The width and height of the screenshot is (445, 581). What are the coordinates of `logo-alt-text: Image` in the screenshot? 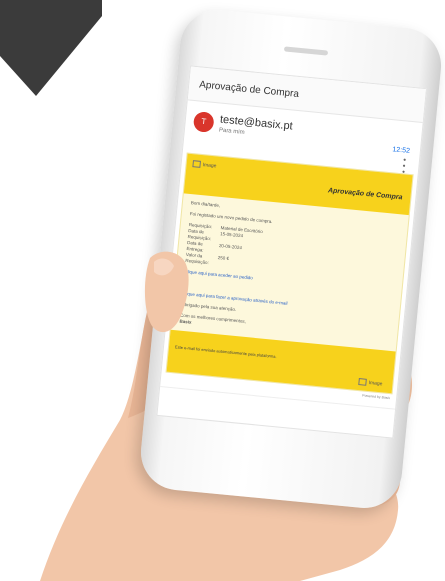 It's located at (209, 165).